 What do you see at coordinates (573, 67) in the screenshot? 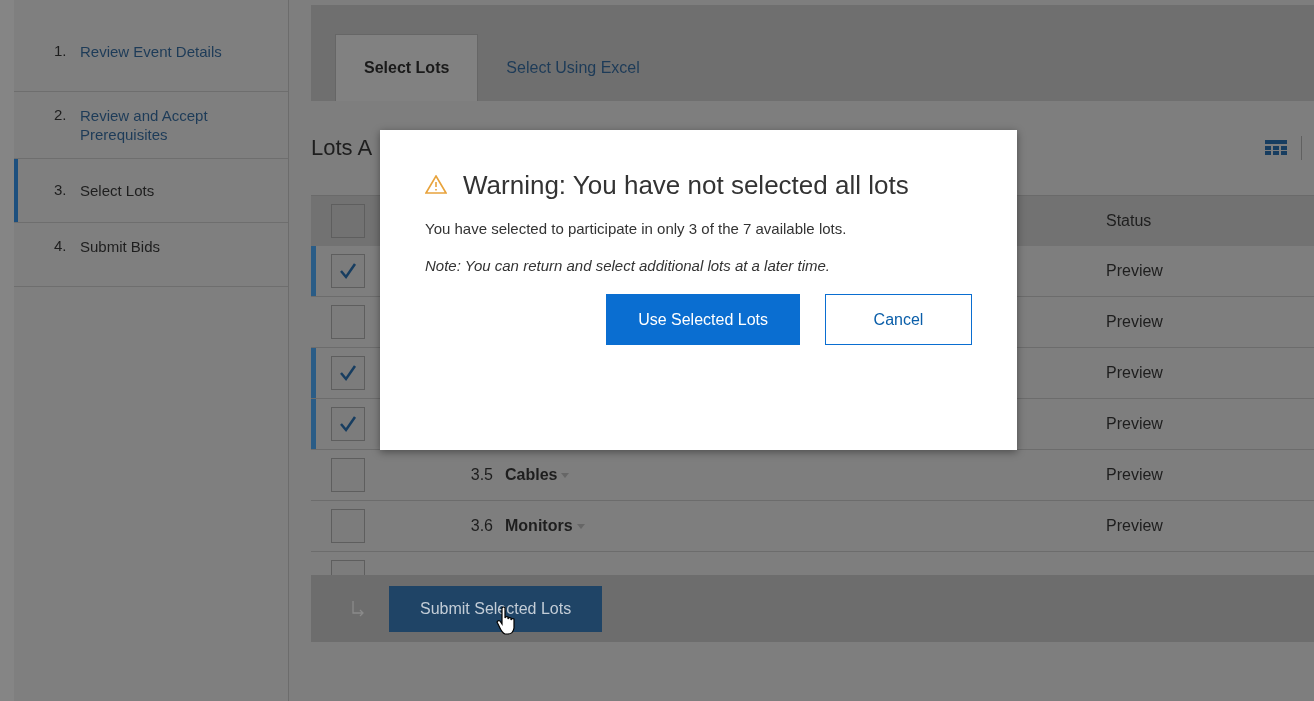
I see `tab: Select Using Excel` at bounding box center [573, 67].